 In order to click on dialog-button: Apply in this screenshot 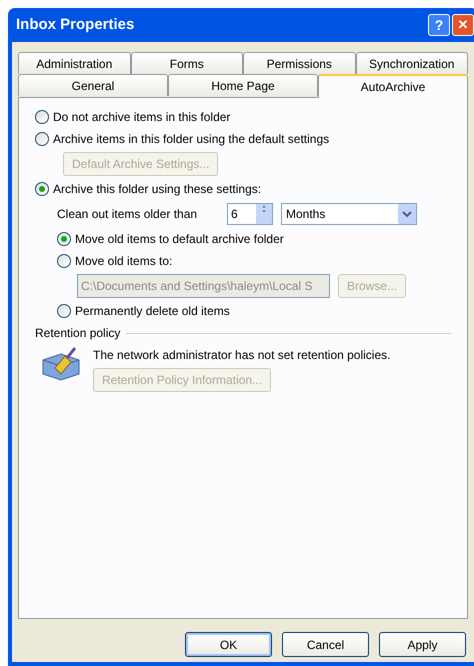, I will do `click(422, 644)`.